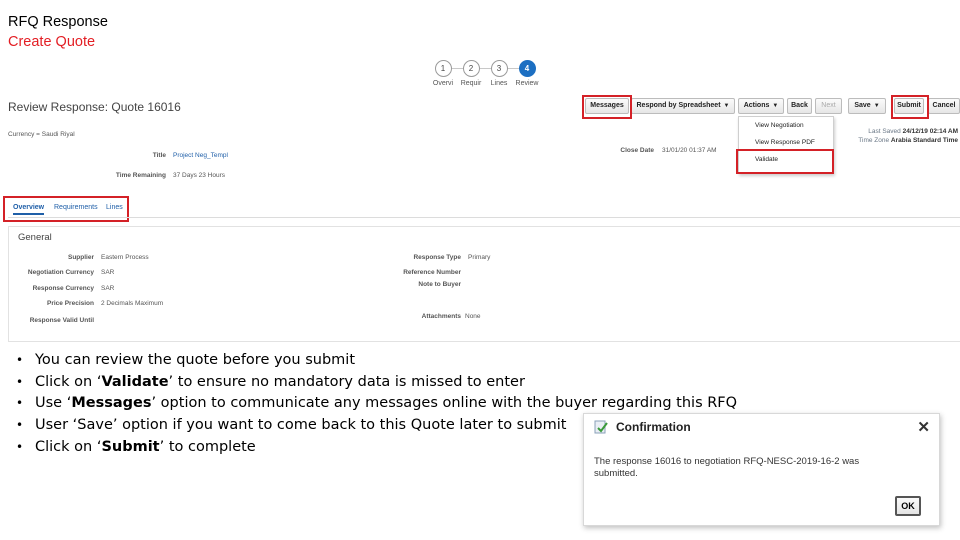 The width and height of the screenshot is (960, 540). Describe the element at coordinates (785, 161) in the screenshot. I see `highlight-validate` at that location.